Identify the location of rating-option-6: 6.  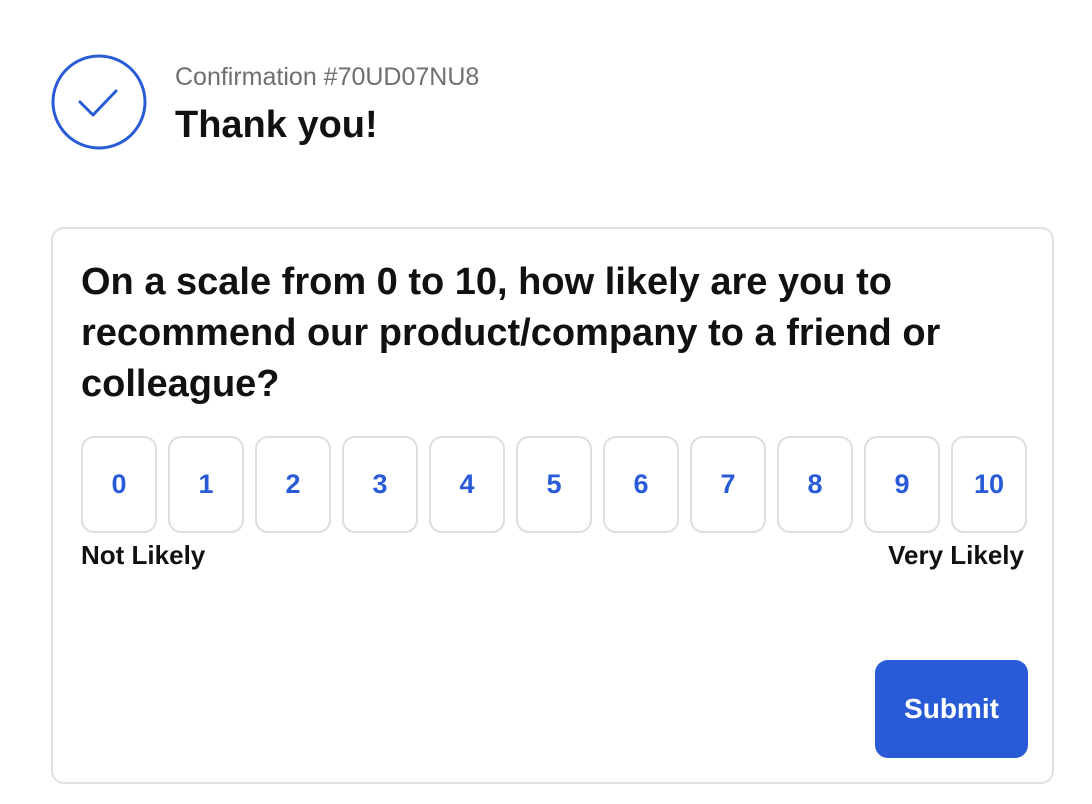
(641, 484).